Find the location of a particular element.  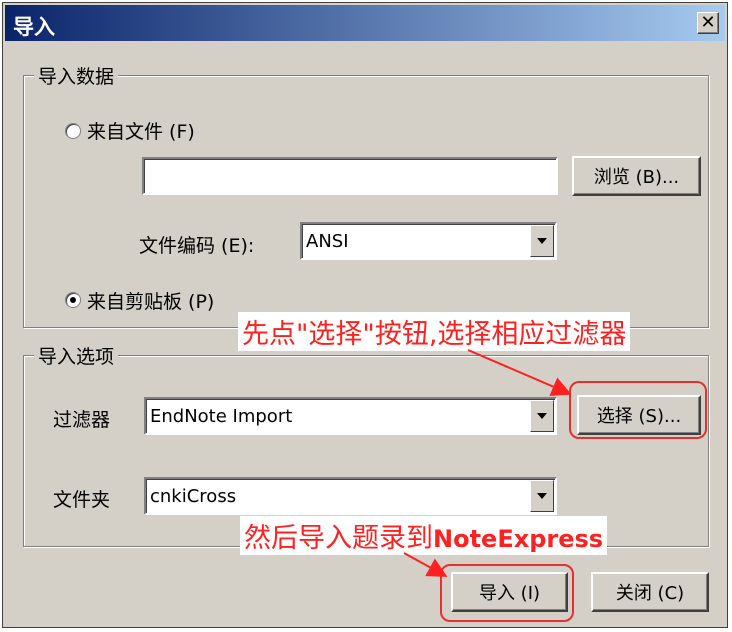

arrow-to-select is located at coordinates (519, 372).